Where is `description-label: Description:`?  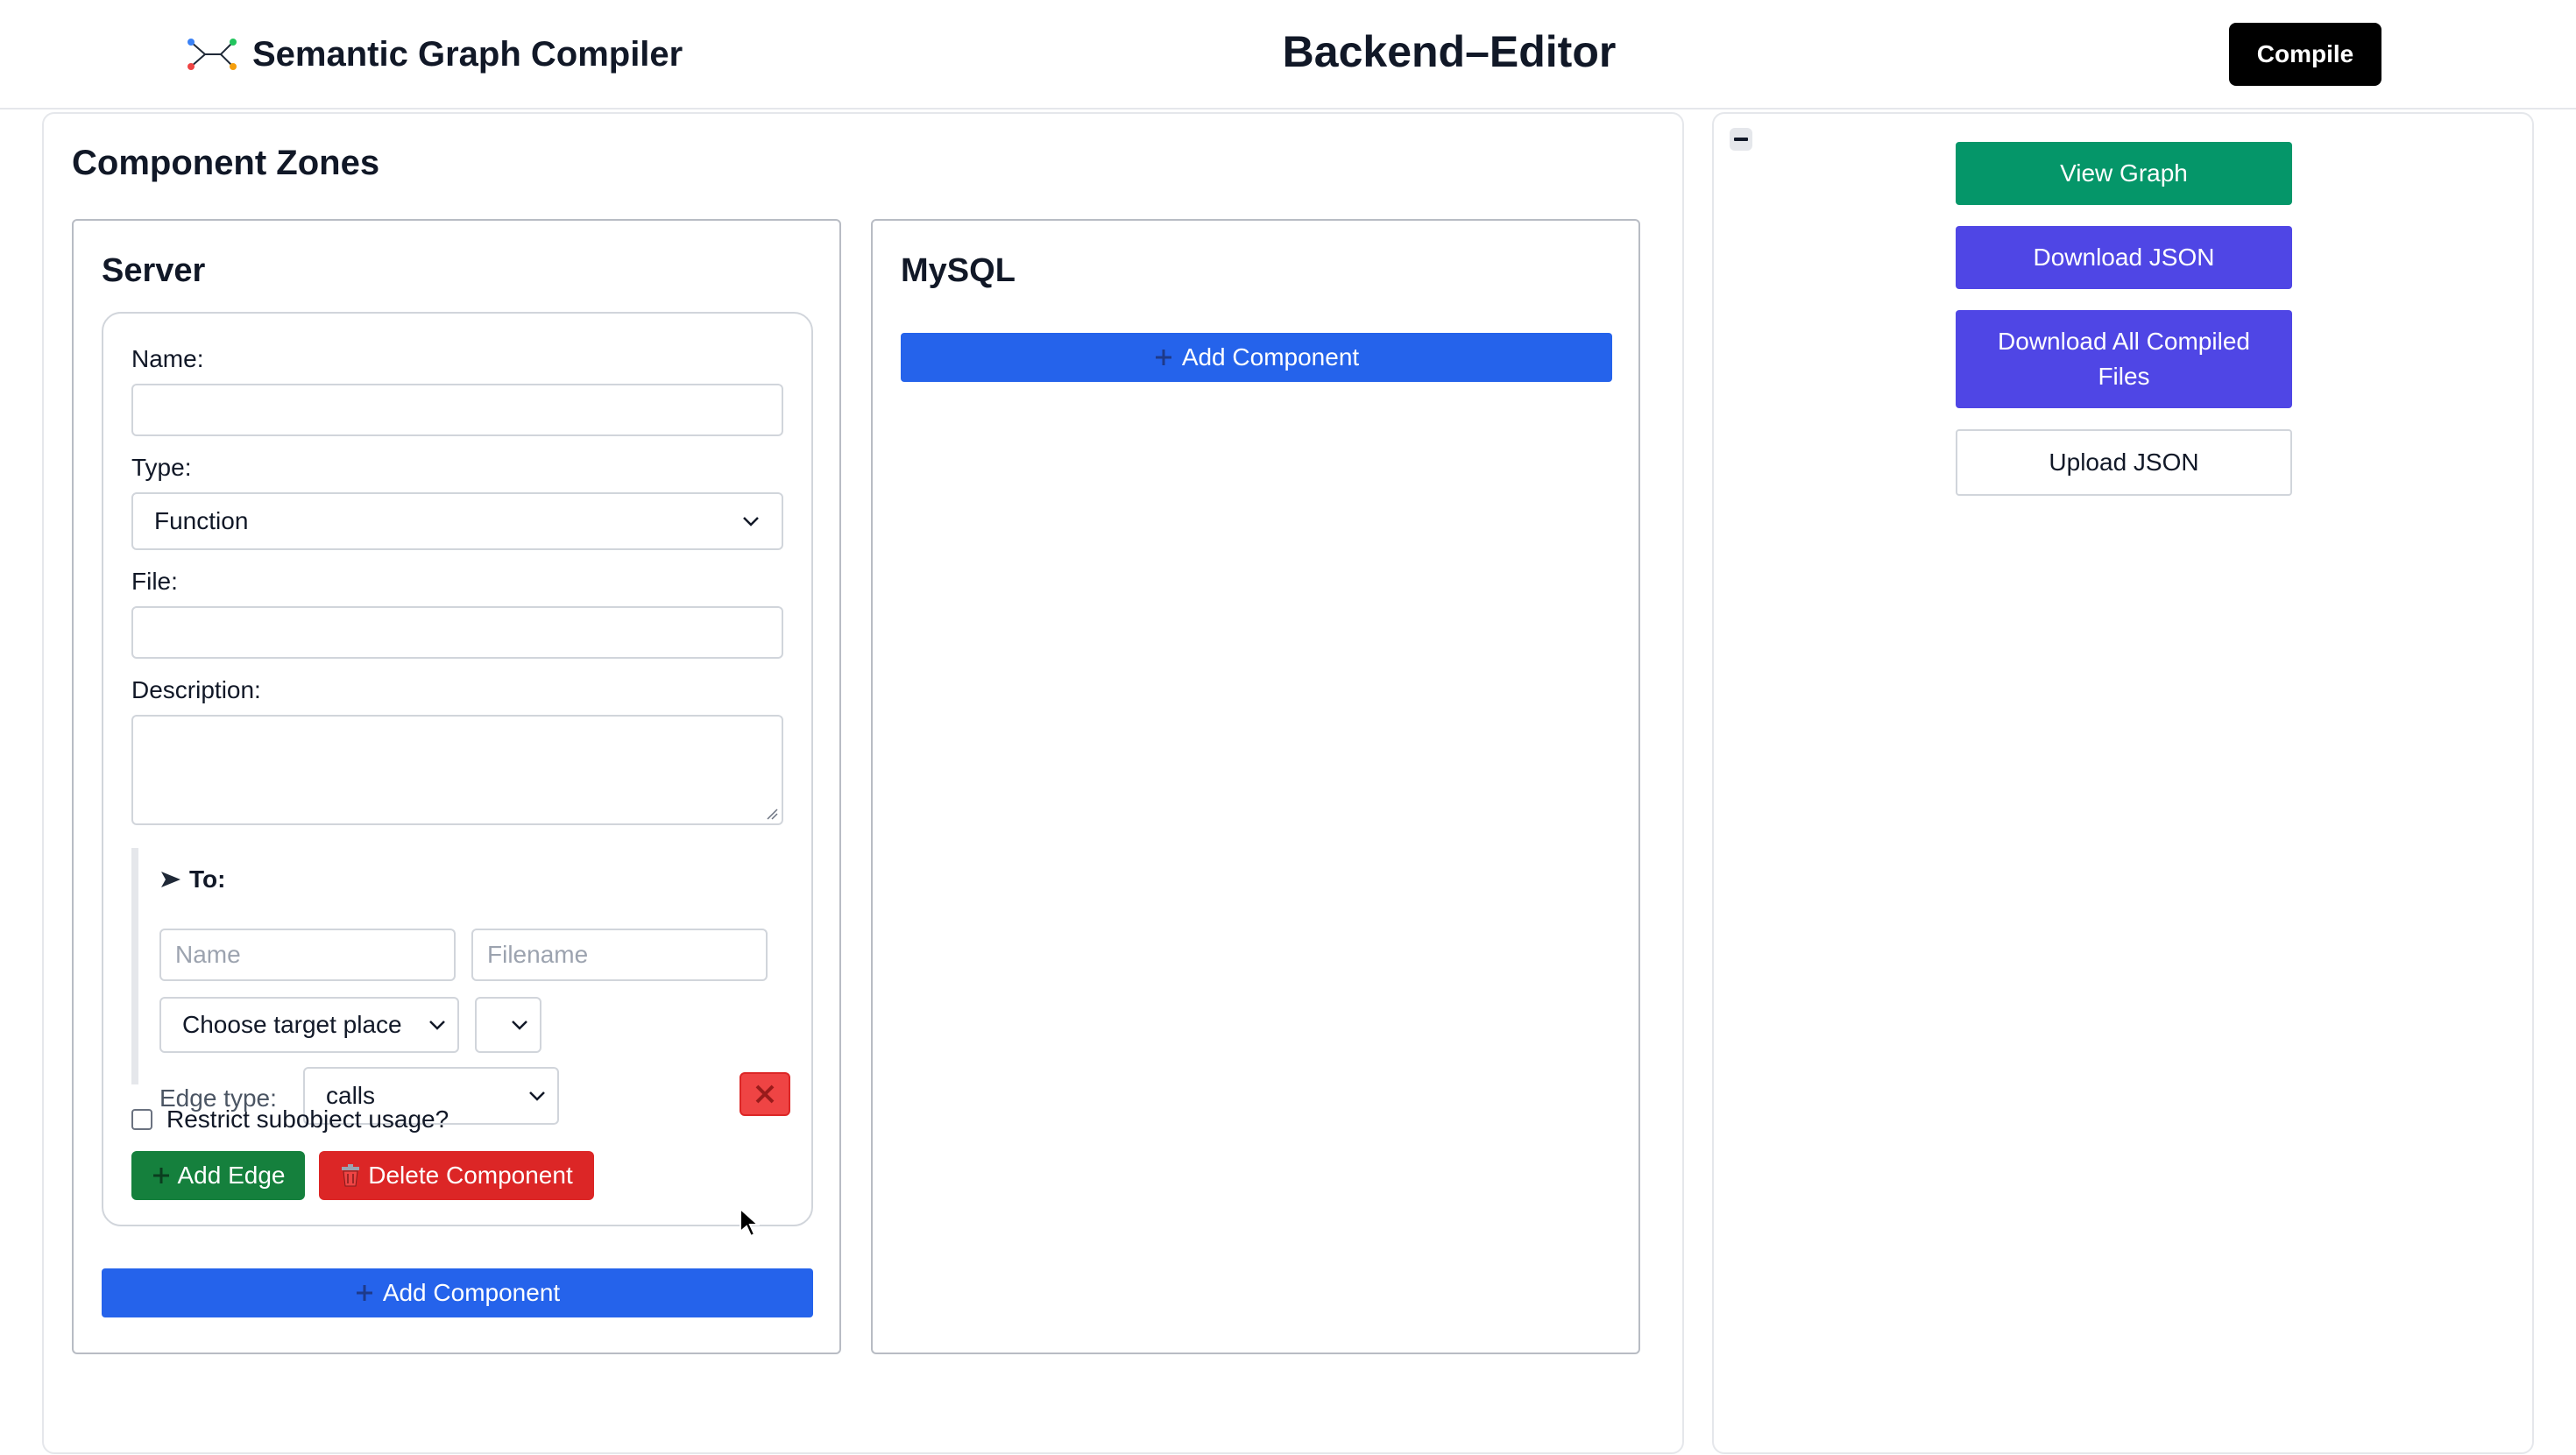 description-label: Description: is located at coordinates (196, 689).